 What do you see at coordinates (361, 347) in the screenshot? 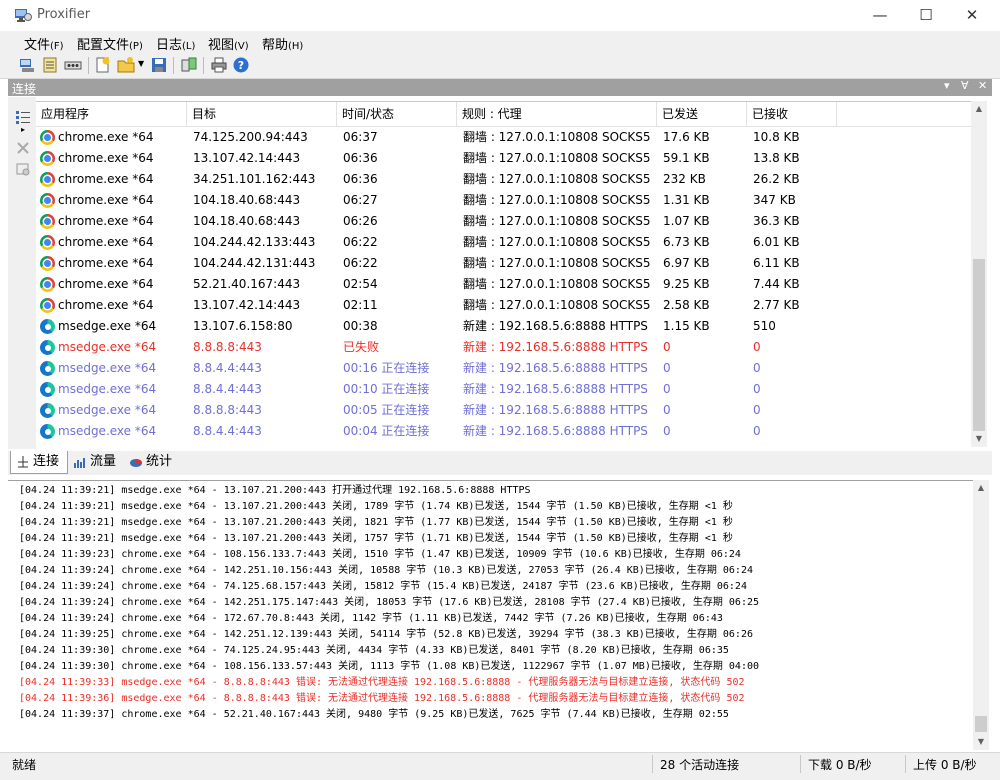
I see `row-time-status: 已失败` at bounding box center [361, 347].